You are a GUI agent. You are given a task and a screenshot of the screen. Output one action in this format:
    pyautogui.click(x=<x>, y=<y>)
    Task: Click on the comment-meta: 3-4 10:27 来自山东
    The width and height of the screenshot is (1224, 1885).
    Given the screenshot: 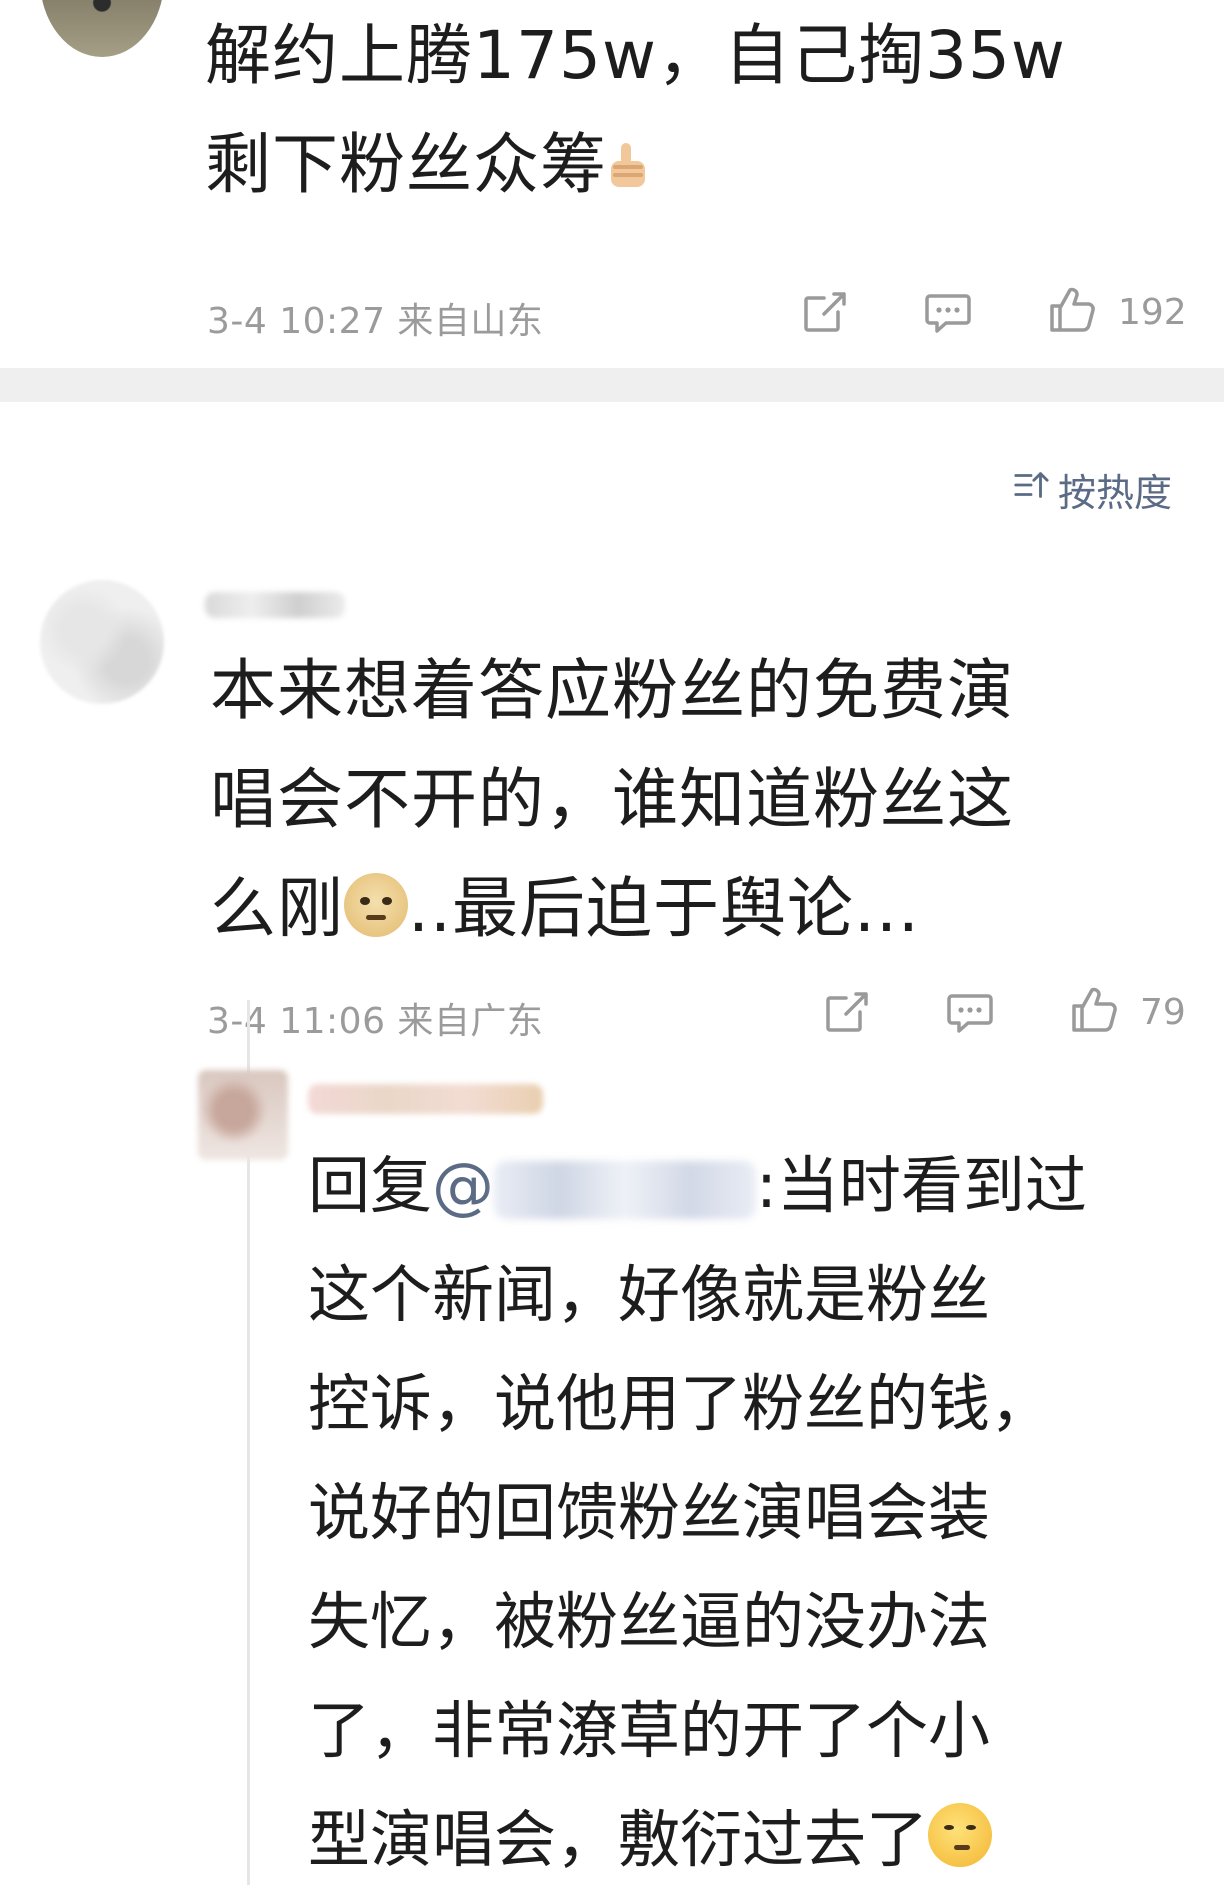 What is the action you would take?
    pyautogui.click(x=375, y=321)
    